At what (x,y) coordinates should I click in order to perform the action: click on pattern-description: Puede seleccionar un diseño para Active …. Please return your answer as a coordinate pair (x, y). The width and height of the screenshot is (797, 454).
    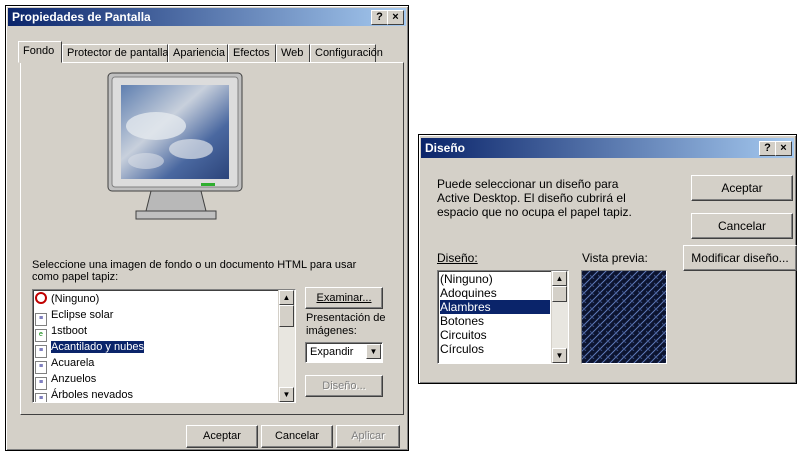
    Looking at the image, I should click on (534, 198).